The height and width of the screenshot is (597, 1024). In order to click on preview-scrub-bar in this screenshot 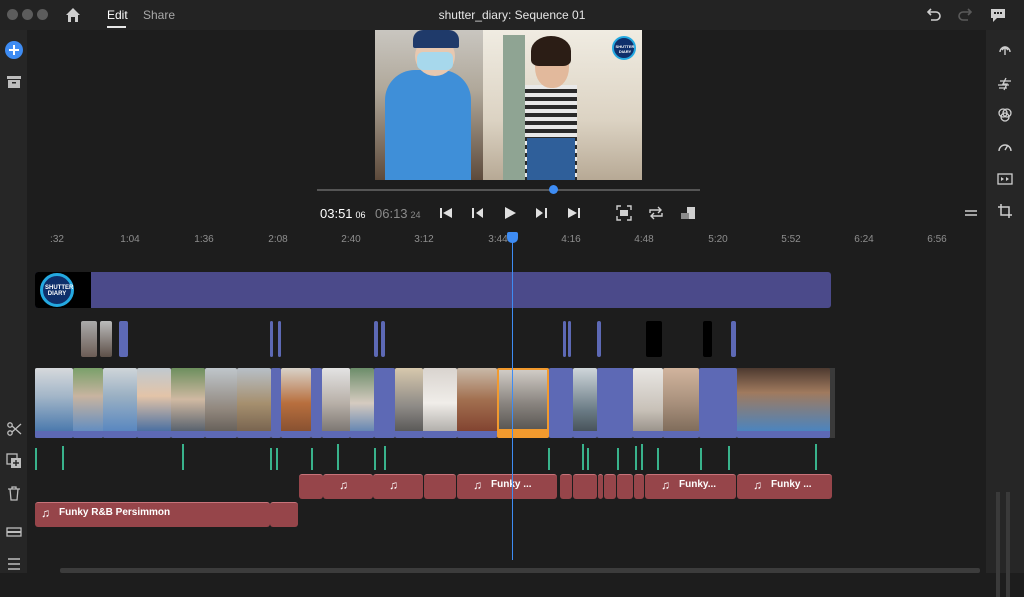, I will do `click(508, 190)`.